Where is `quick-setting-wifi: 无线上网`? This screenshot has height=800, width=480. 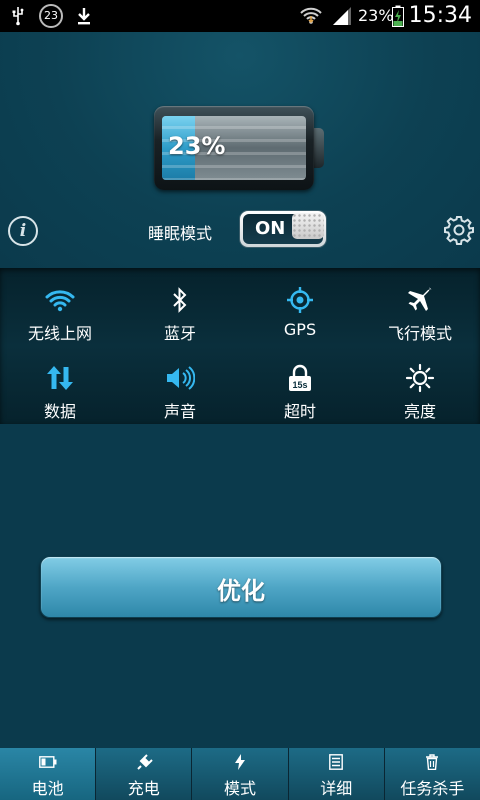 quick-setting-wifi: 无线上网 is located at coordinates (60, 312).